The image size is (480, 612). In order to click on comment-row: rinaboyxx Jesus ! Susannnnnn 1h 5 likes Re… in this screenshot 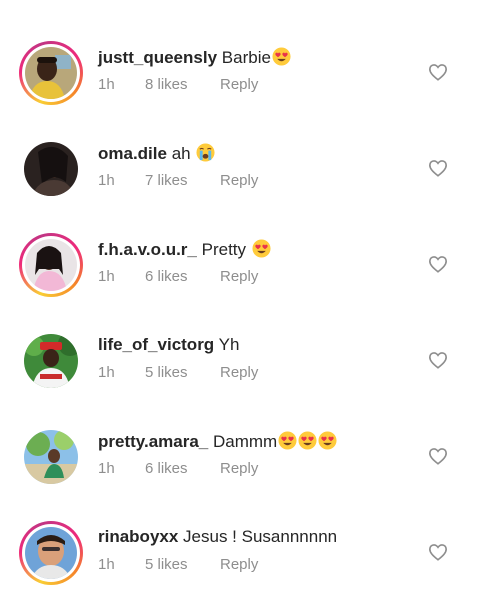, I will do `click(240, 566)`.